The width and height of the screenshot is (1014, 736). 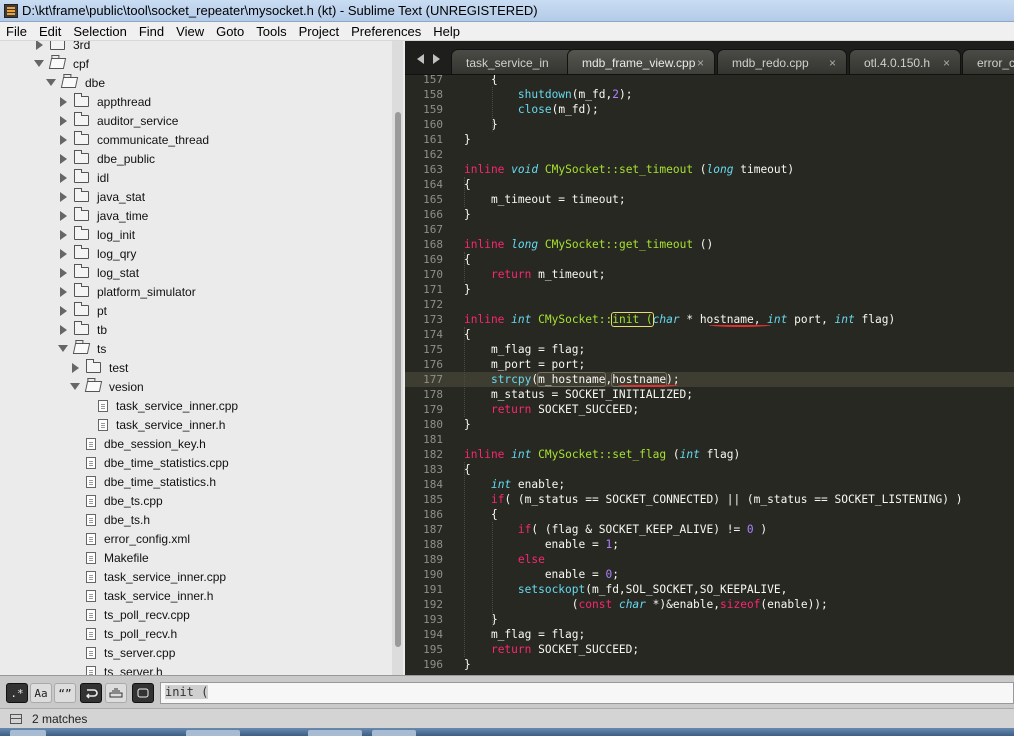 I want to click on sidebar-folder: appthread, so click(x=104, y=101).